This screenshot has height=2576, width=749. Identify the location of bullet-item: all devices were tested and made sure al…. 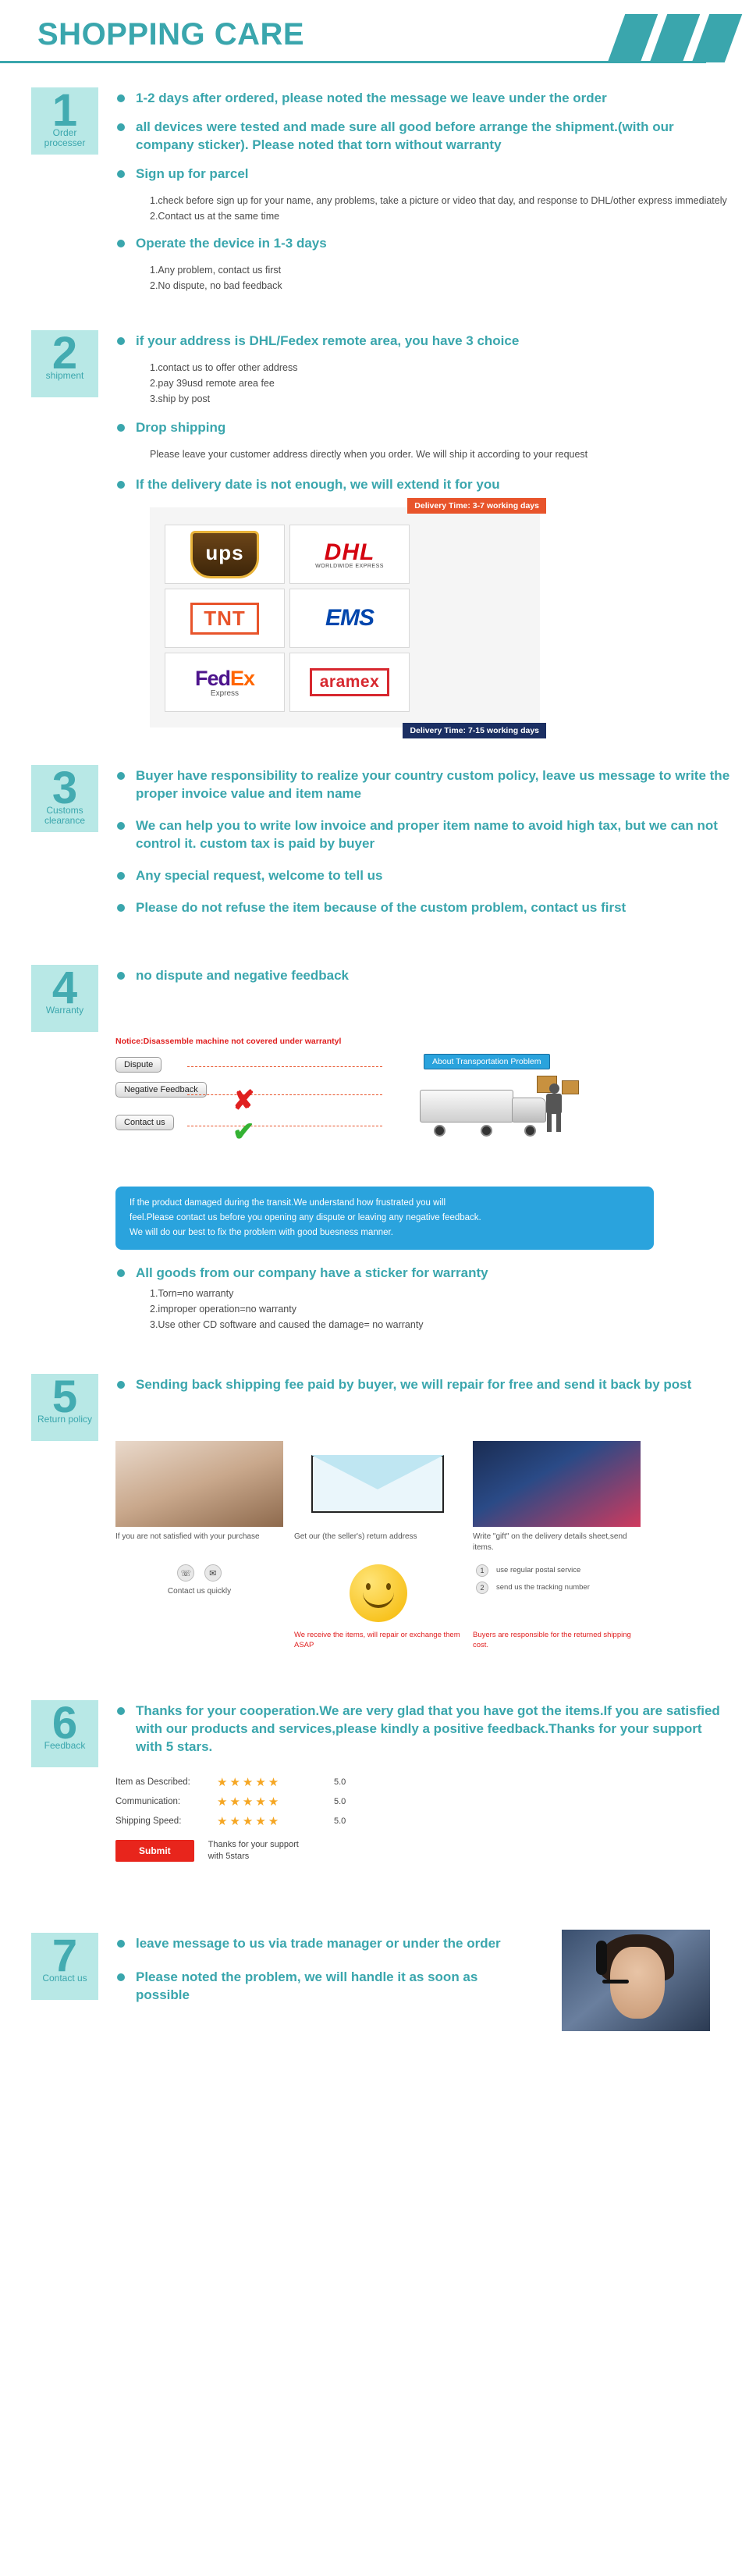
(423, 136).